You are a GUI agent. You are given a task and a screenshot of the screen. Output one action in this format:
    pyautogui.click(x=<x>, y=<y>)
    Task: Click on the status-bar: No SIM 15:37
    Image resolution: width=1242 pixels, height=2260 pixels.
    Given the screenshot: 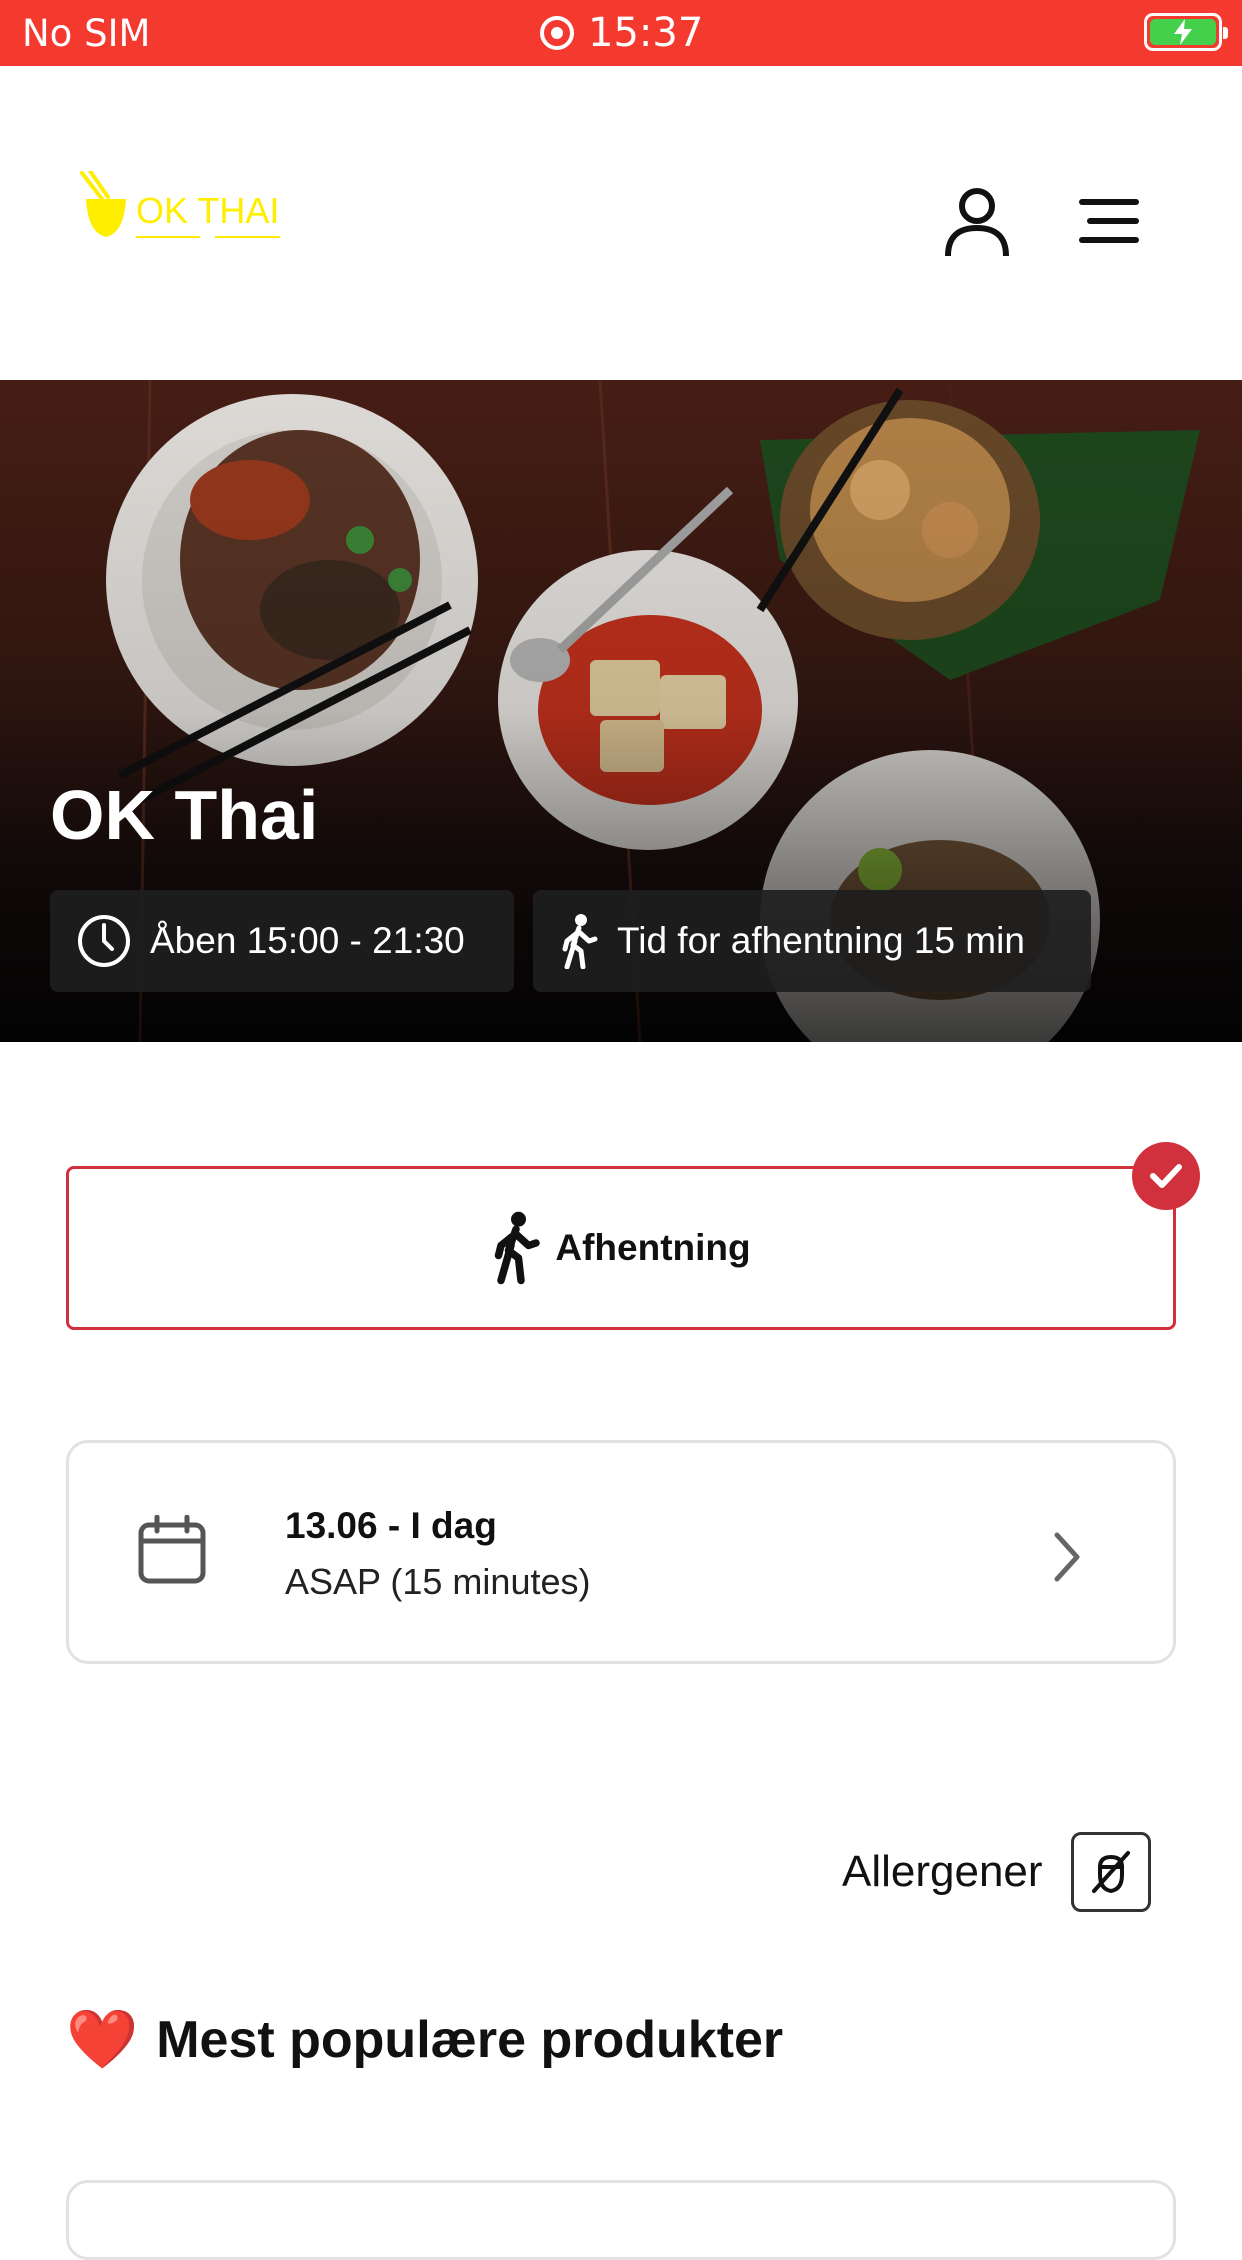 What is the action you would take?
    pyautogui.click(x=621, y=33)
    